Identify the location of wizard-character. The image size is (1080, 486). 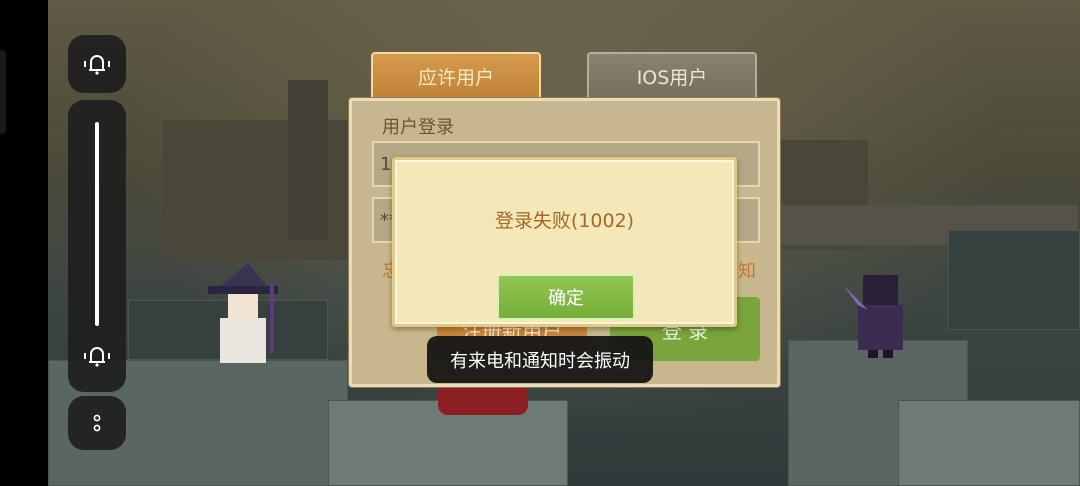
(243, 313).